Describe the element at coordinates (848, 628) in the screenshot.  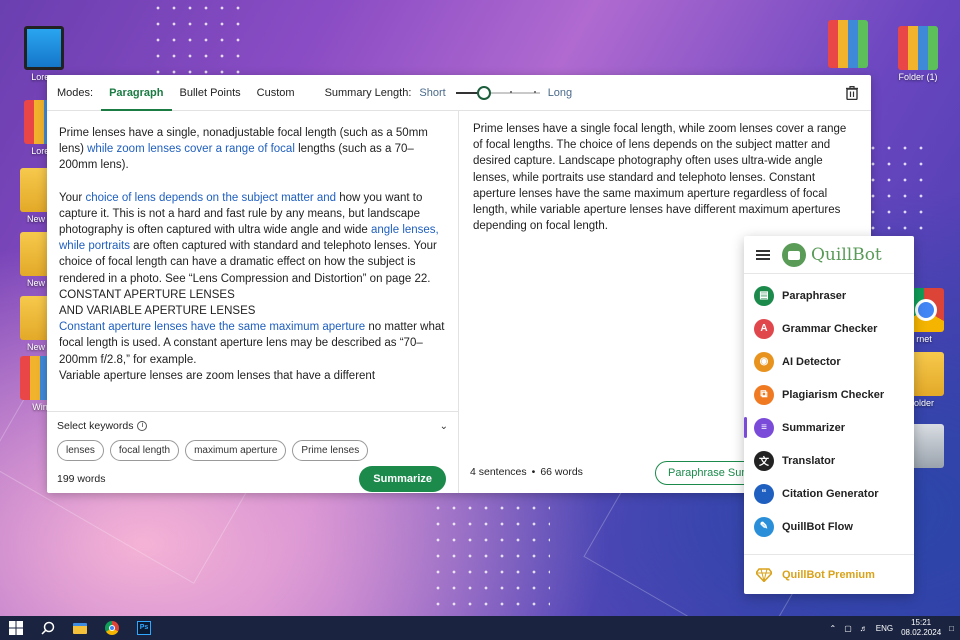
I see `network-icon: ▢` at that location.